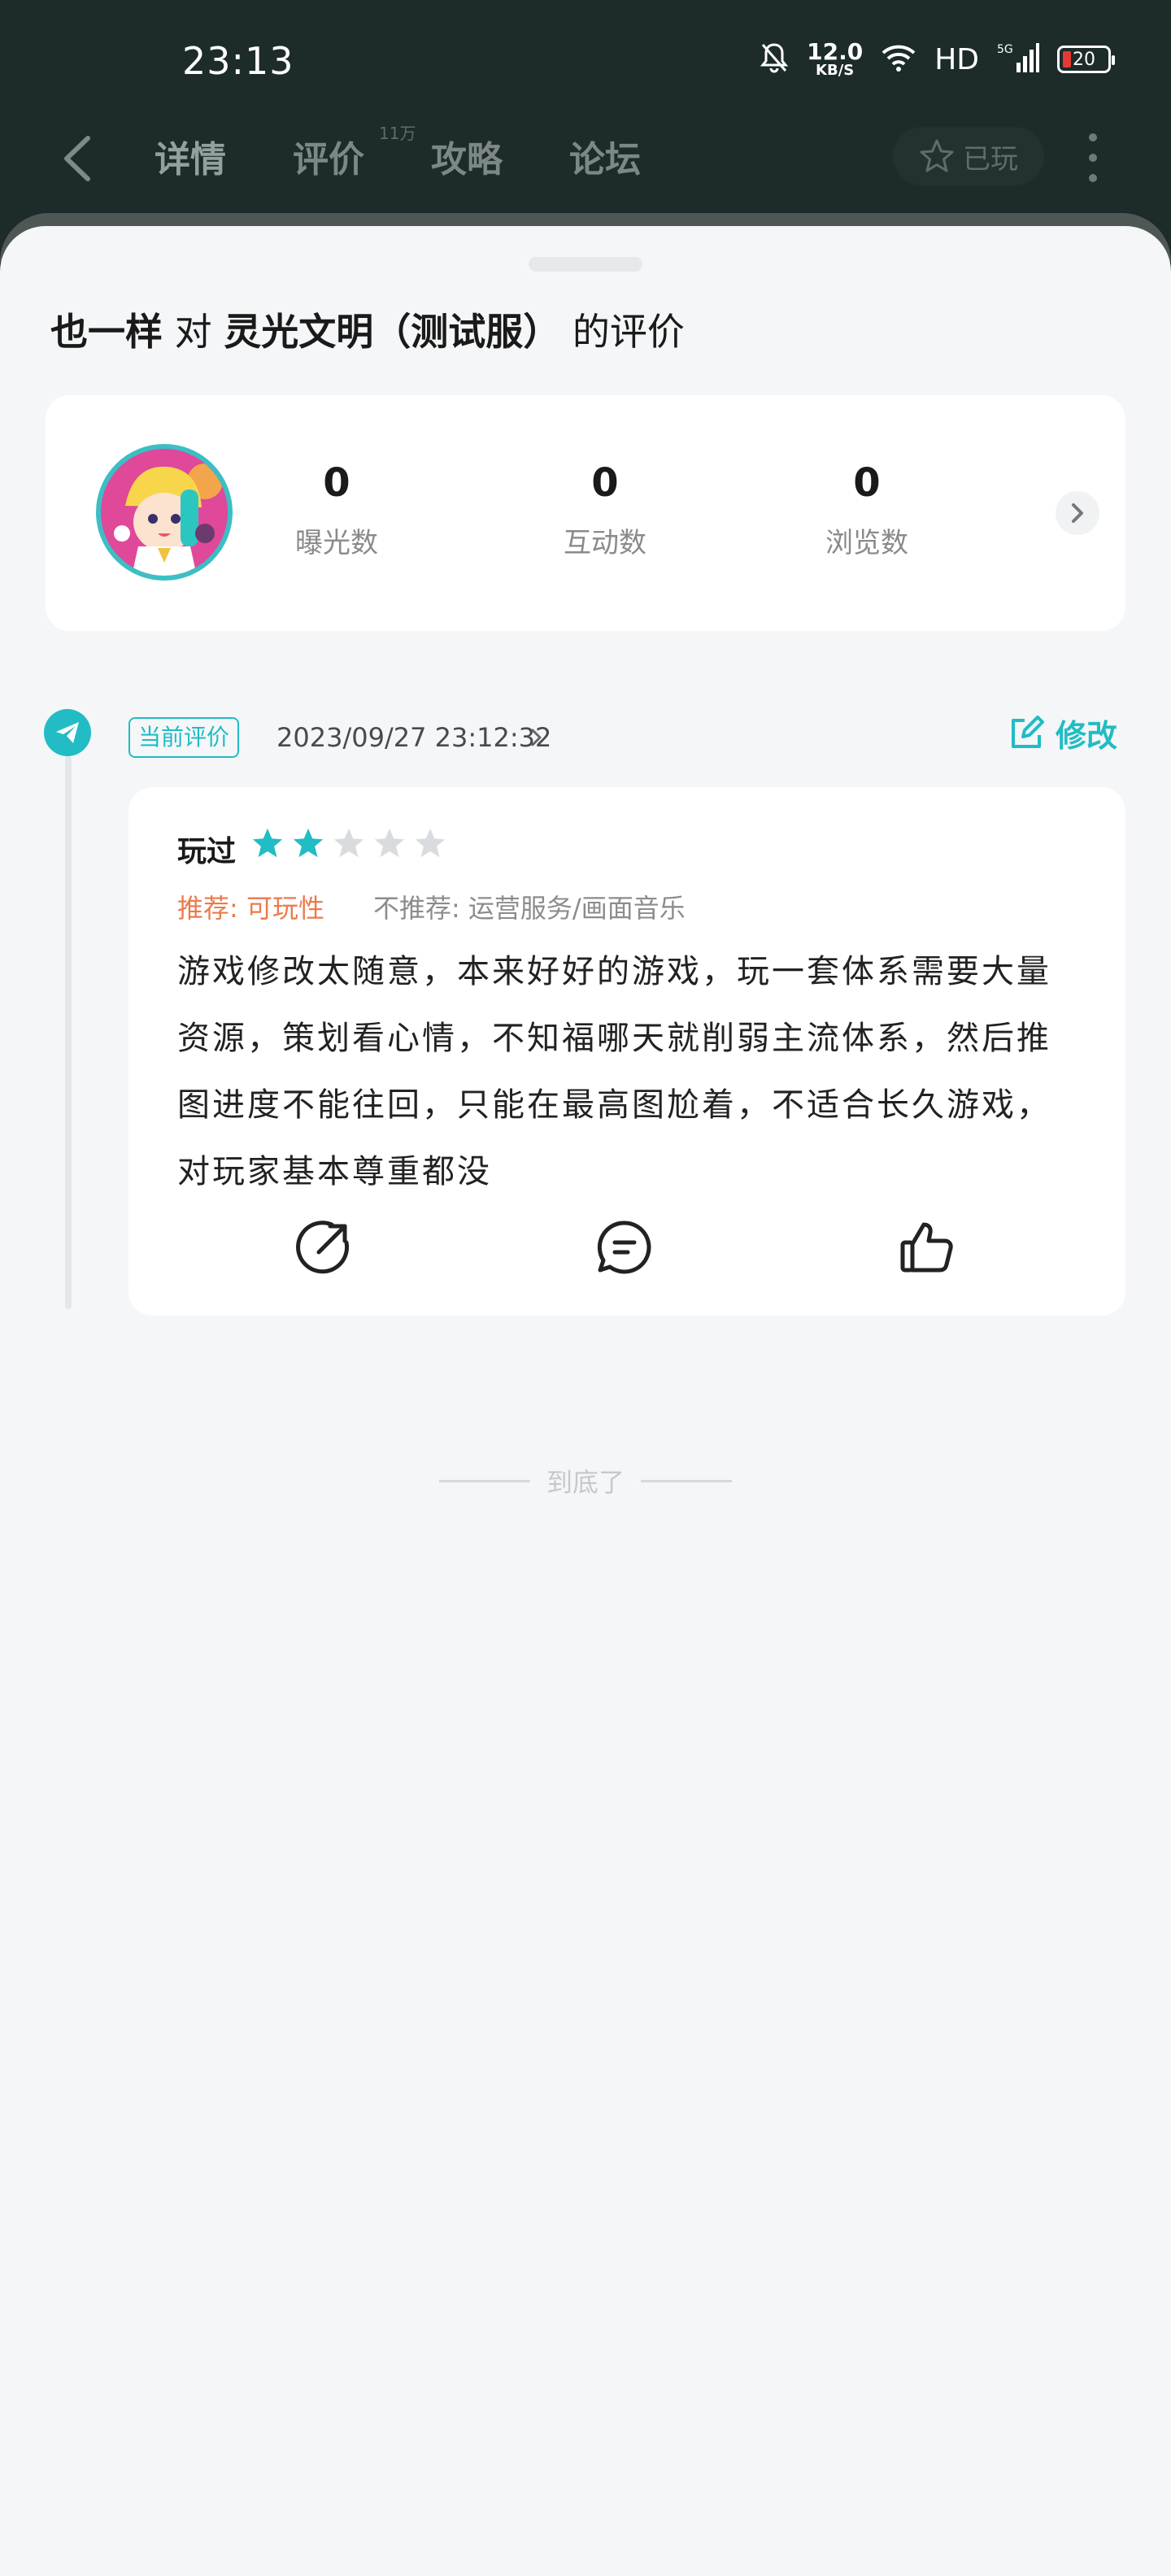  I want to click on date-chevron-right-icon, so click(536, 738).